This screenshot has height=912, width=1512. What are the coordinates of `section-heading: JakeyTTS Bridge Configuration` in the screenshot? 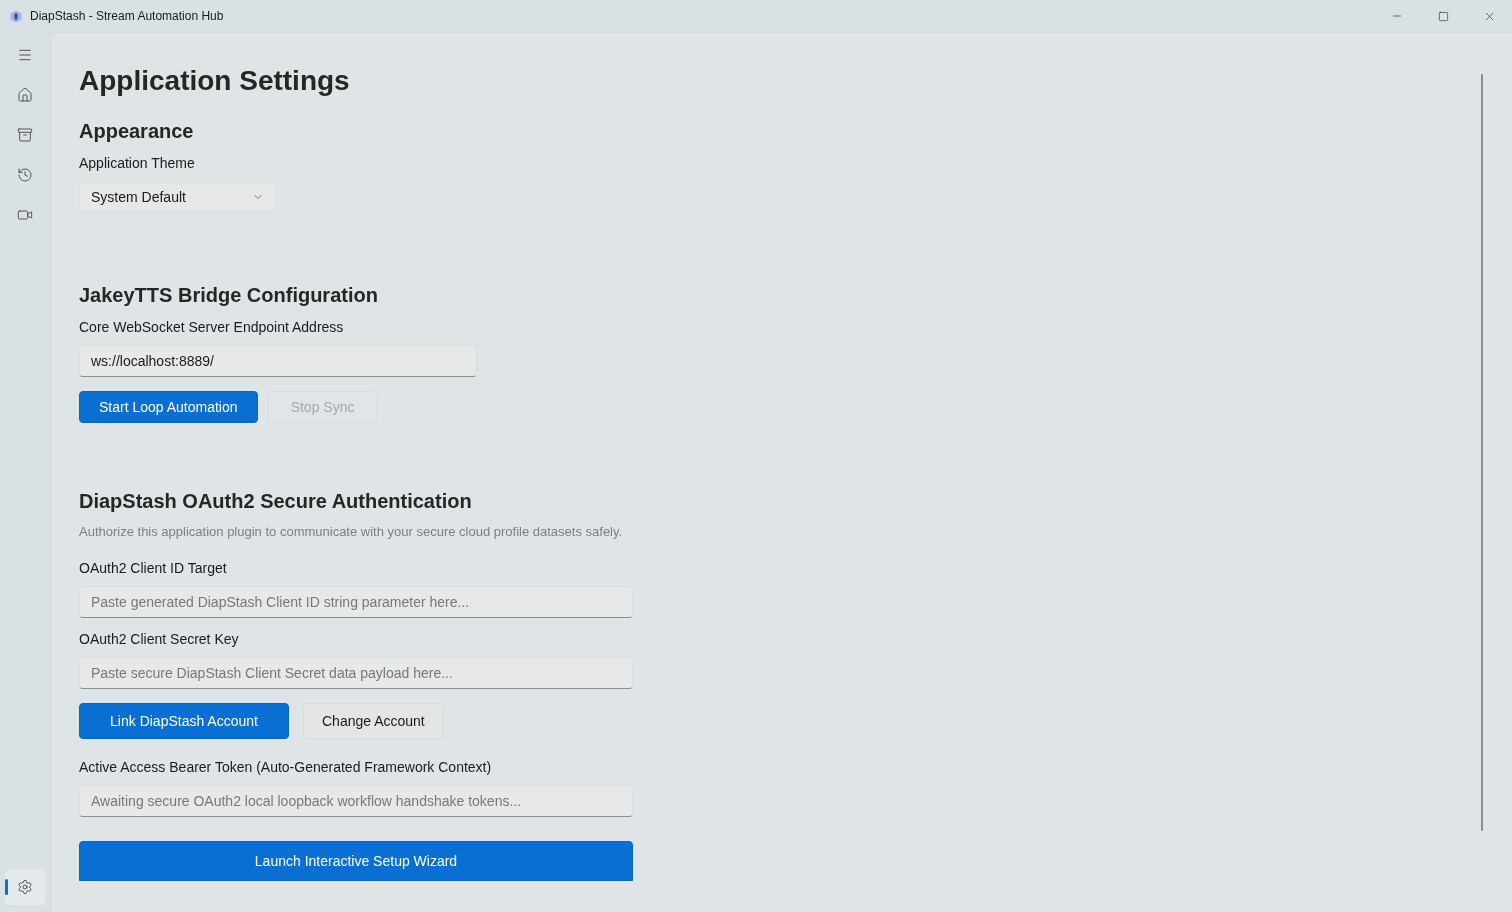 It's located at (229, 295).